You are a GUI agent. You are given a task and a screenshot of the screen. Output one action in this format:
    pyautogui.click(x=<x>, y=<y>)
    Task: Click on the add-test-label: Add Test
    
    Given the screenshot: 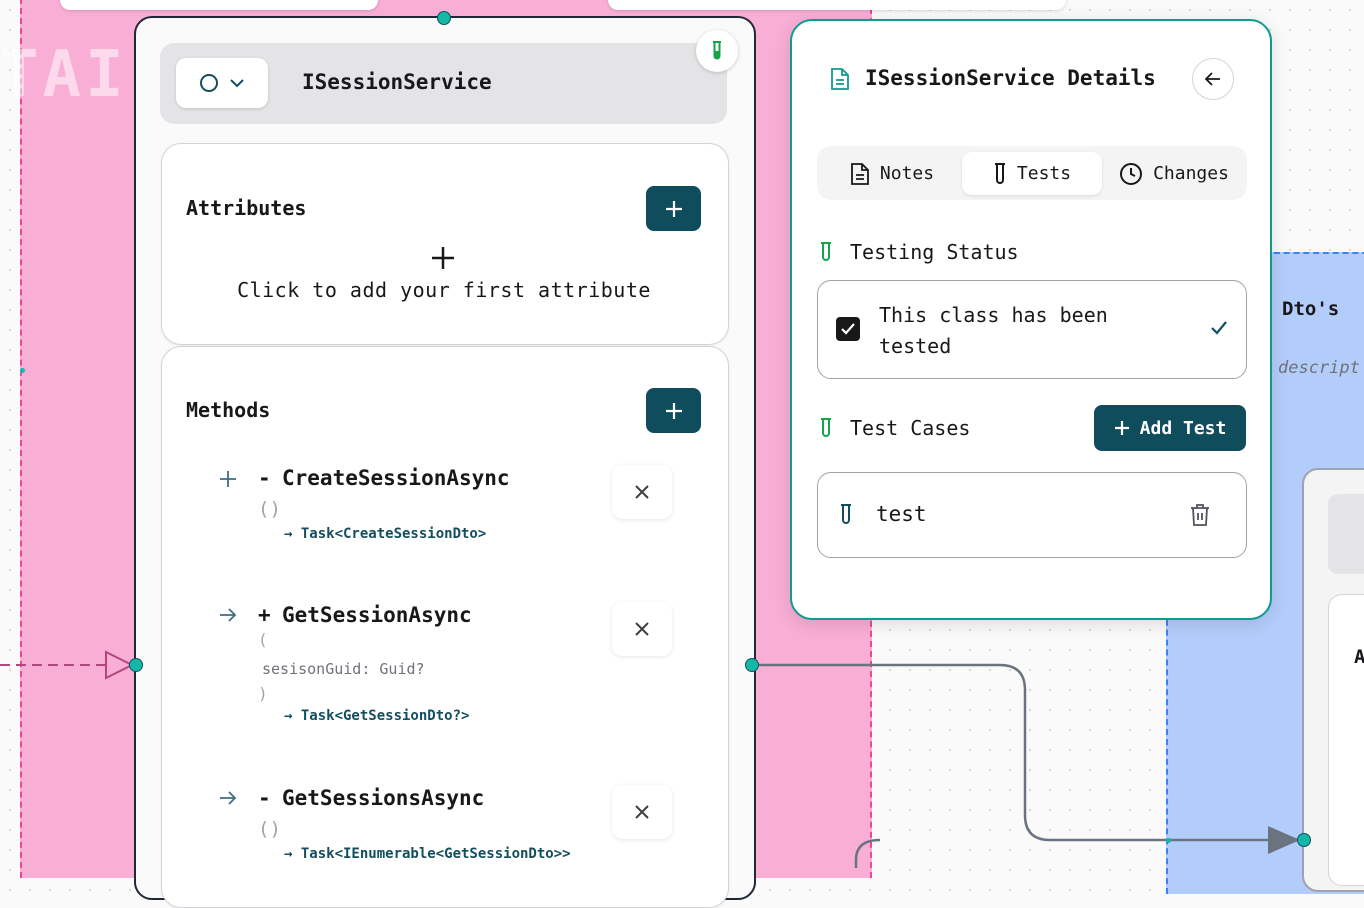 What is the action you would take?
    pyautogui.click(x=1183, y=428)
    